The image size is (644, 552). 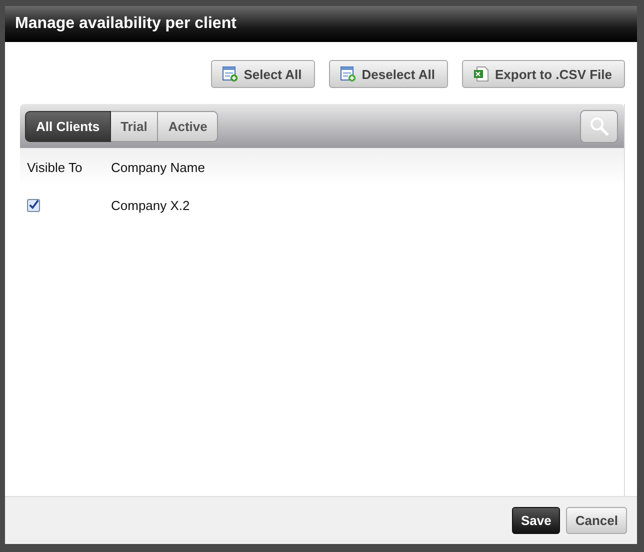 What do you see at coordinates (480, 74) in the screenshot?
I see `spreadsheet-icon` at bounding box center [480, 74].